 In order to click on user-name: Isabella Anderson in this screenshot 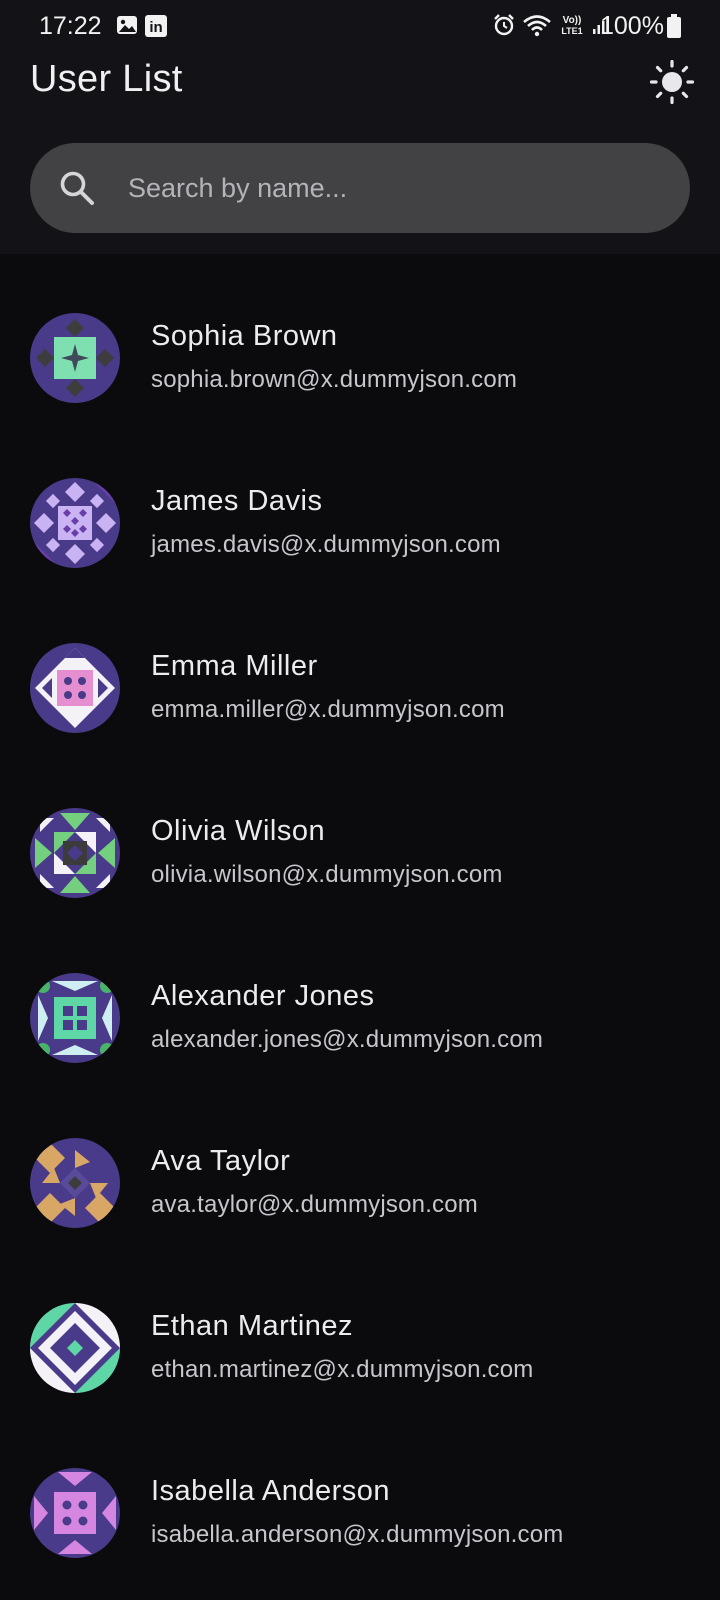, I will do `click(271, 1491)`.